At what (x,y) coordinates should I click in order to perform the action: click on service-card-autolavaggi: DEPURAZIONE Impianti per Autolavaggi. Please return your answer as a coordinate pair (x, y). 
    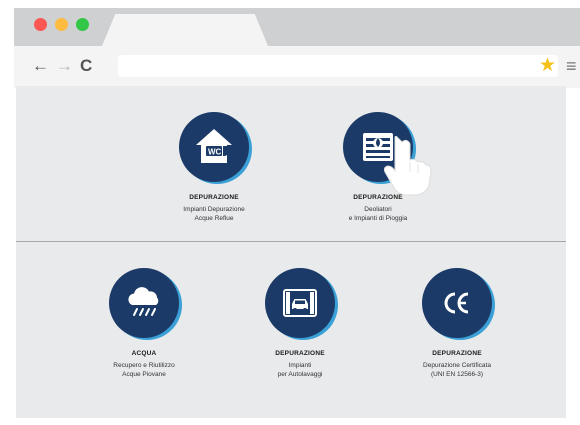
    Looking at the image, I should click on (300, 323).